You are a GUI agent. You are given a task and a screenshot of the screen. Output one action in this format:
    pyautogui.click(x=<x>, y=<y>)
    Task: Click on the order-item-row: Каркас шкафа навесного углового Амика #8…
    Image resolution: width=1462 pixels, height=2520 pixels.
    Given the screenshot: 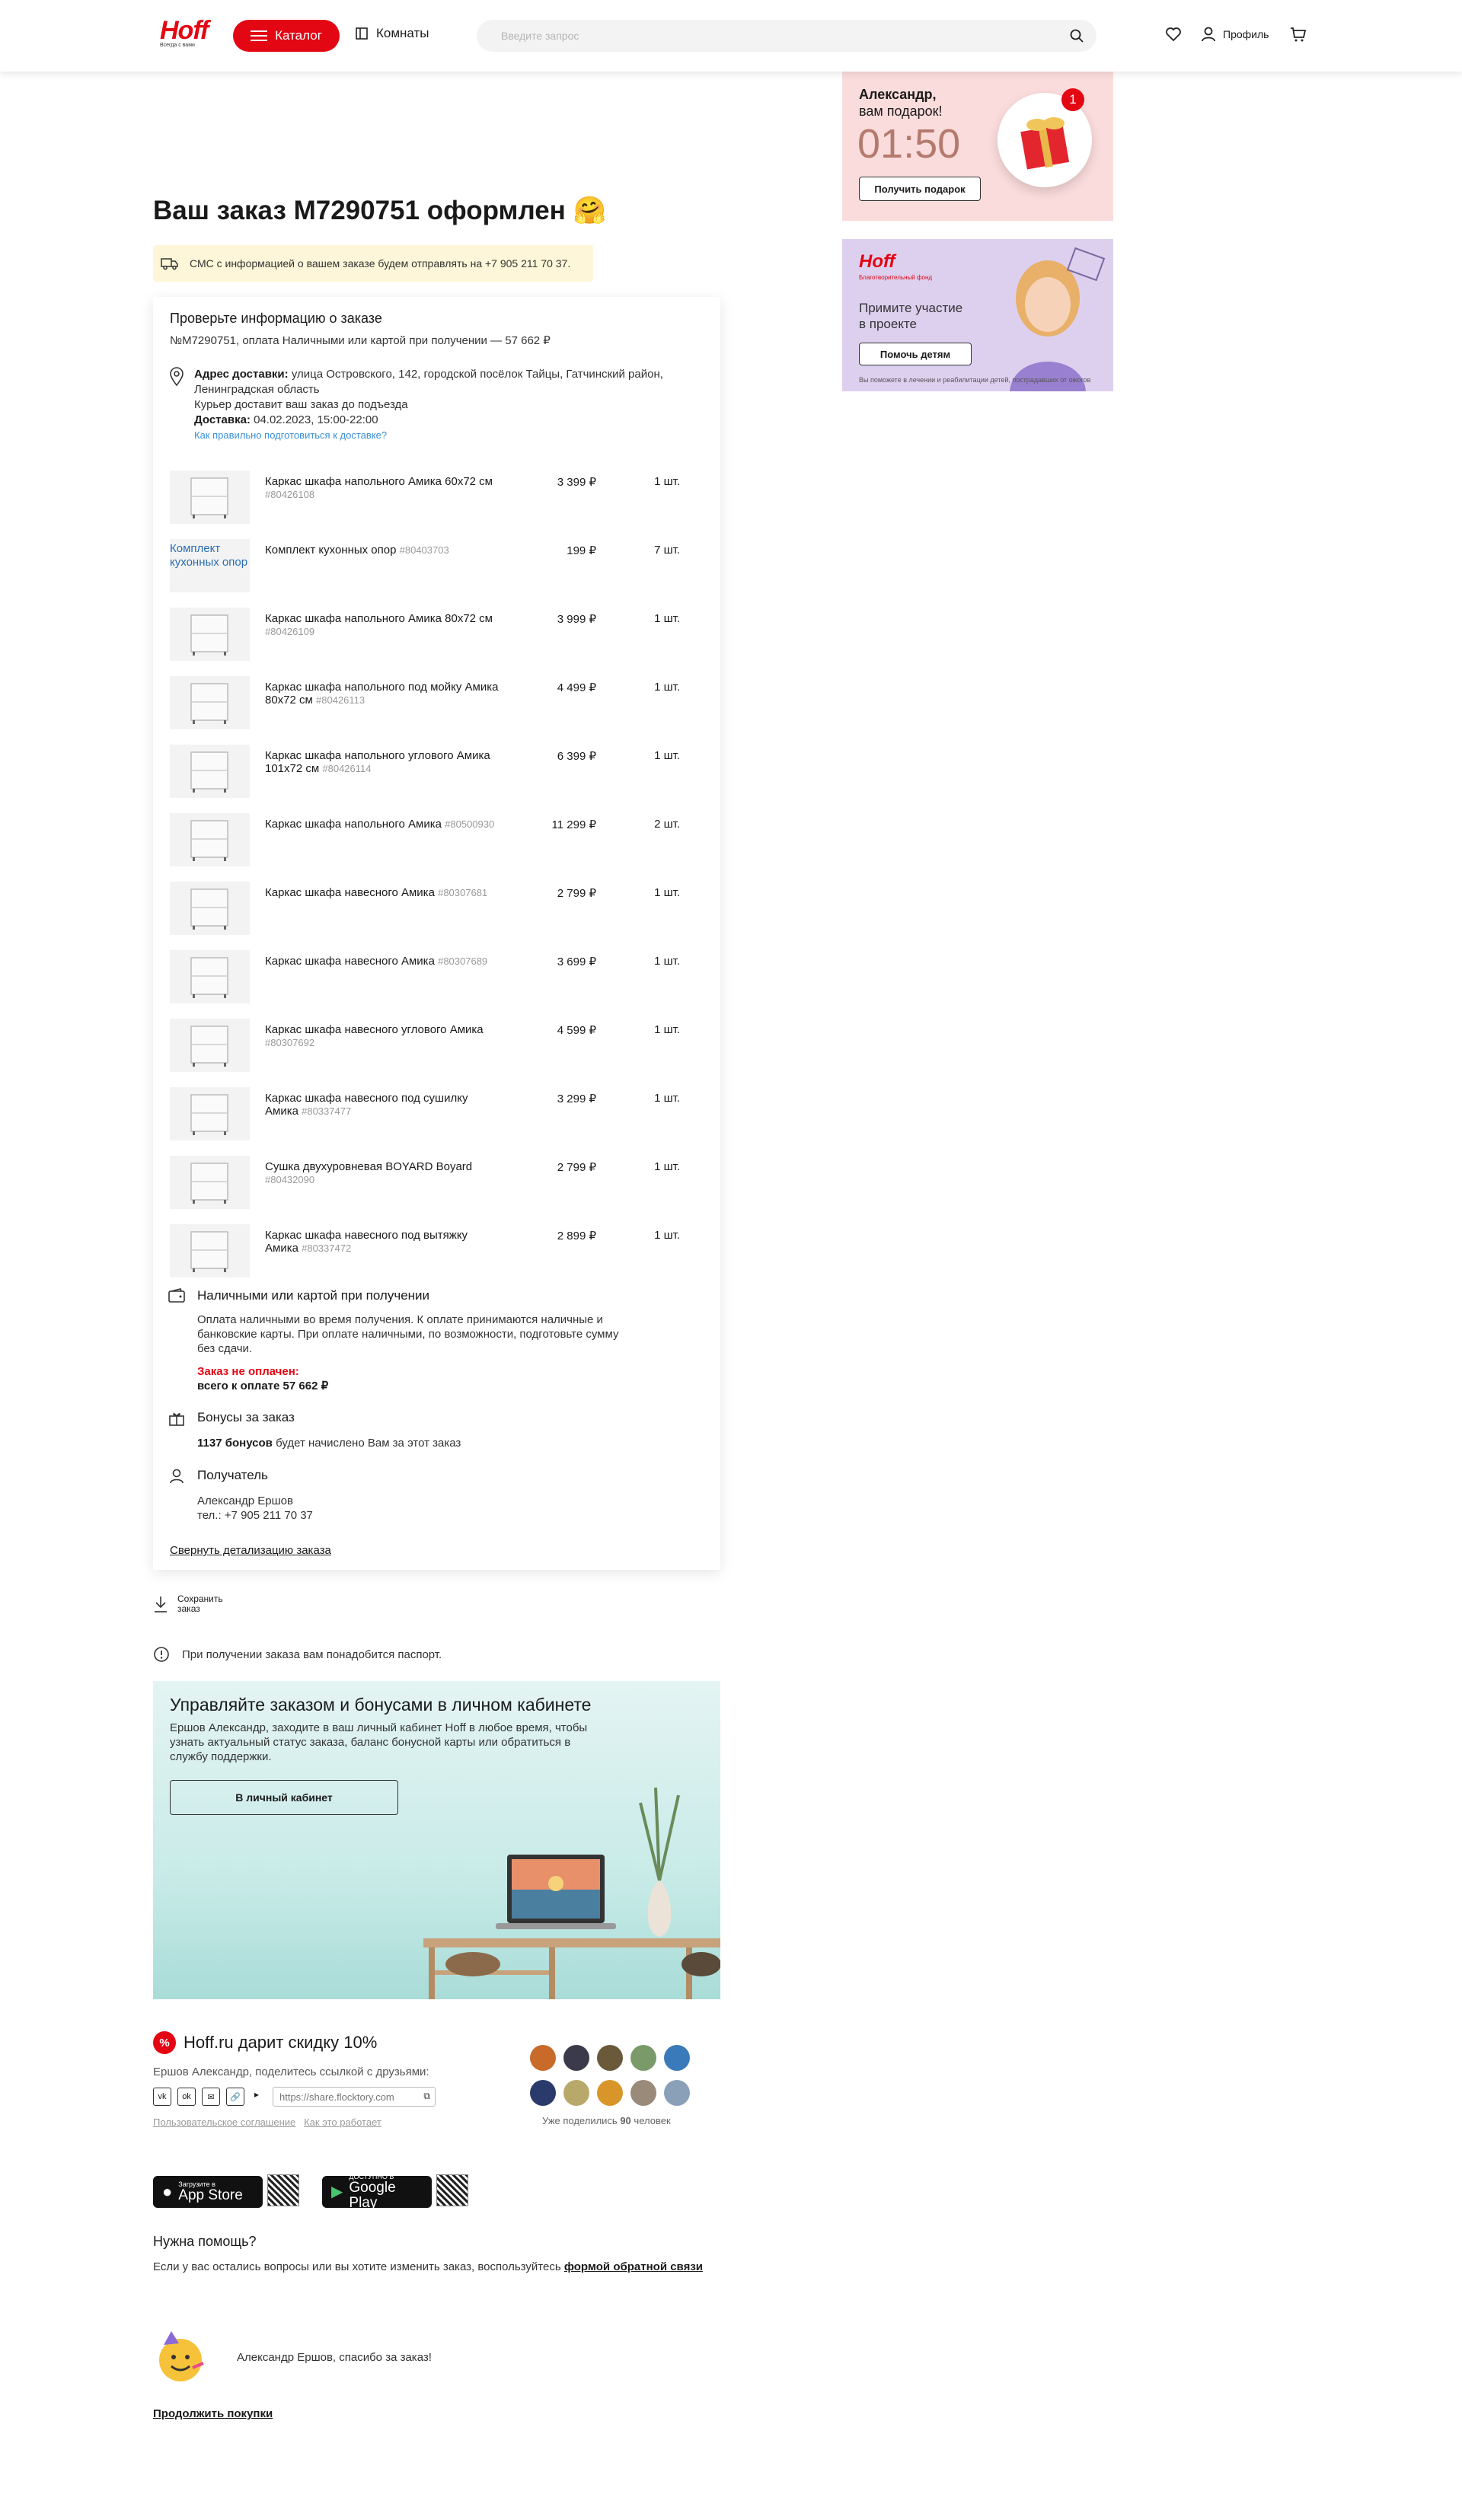 What is the action you would take?
    pyautogui.click(x=436, y=1046)
    